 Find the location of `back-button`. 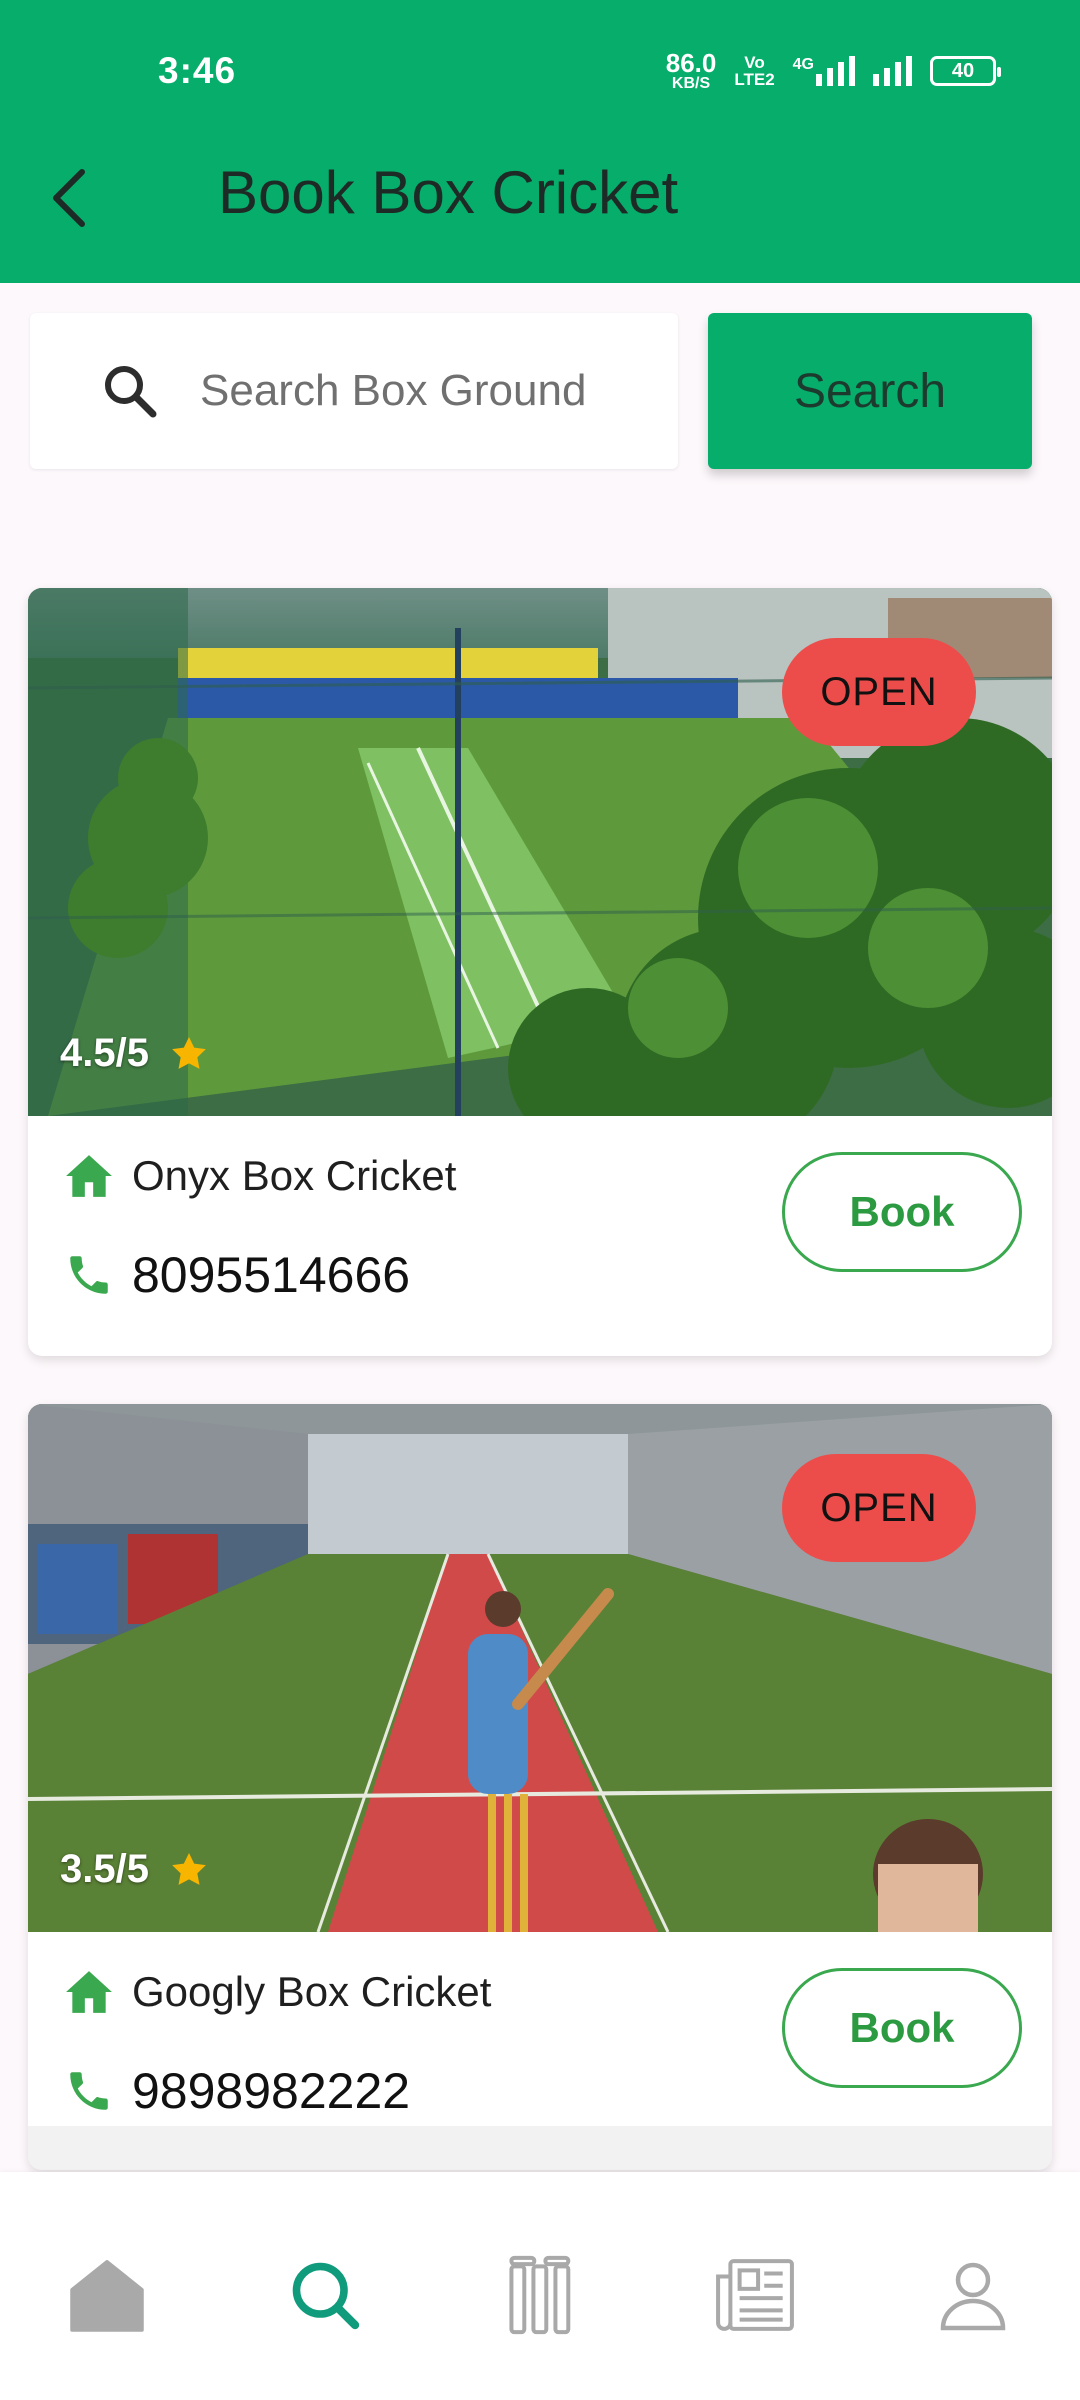

back-button is located at coordinates (68, 198).